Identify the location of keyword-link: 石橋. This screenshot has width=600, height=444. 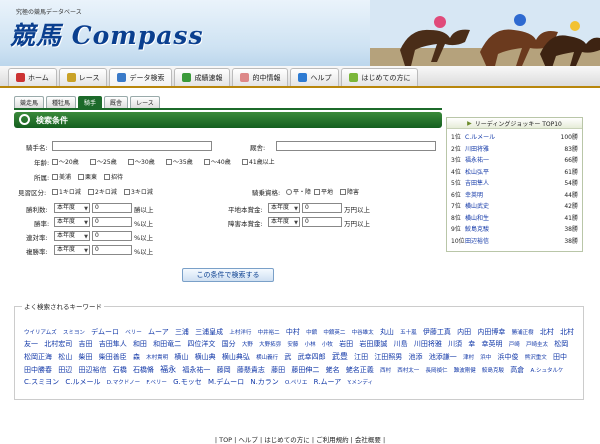
(120, 370).